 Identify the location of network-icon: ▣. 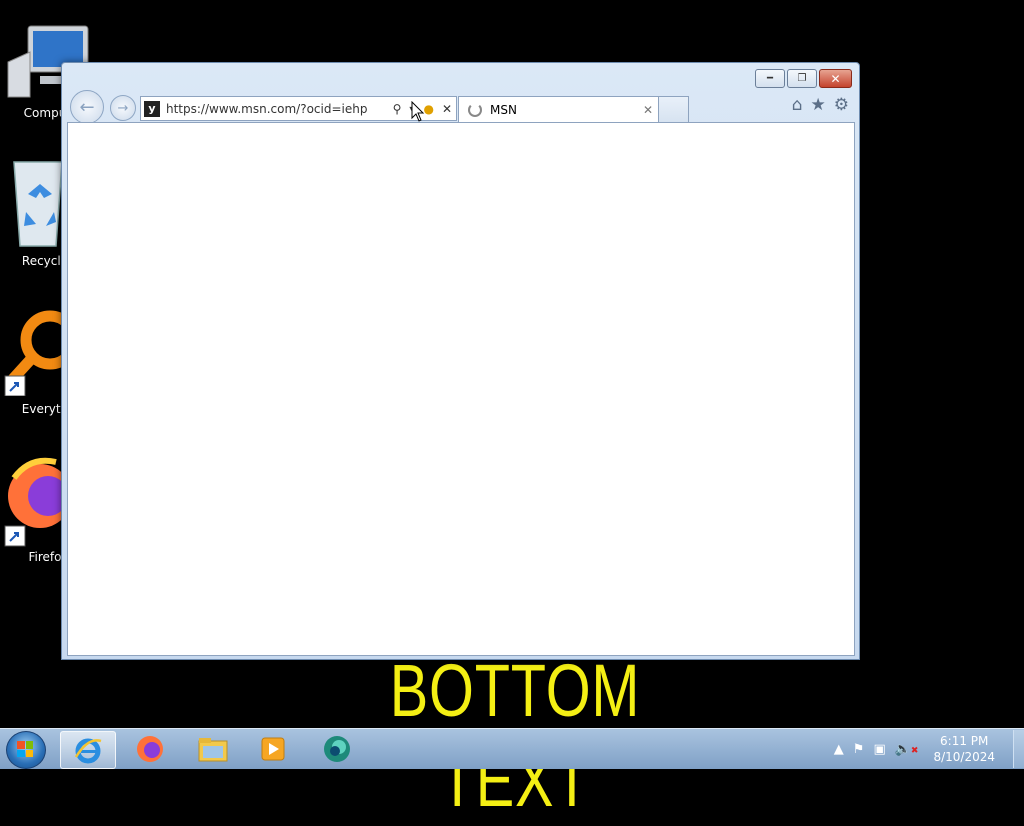
(879, 749).